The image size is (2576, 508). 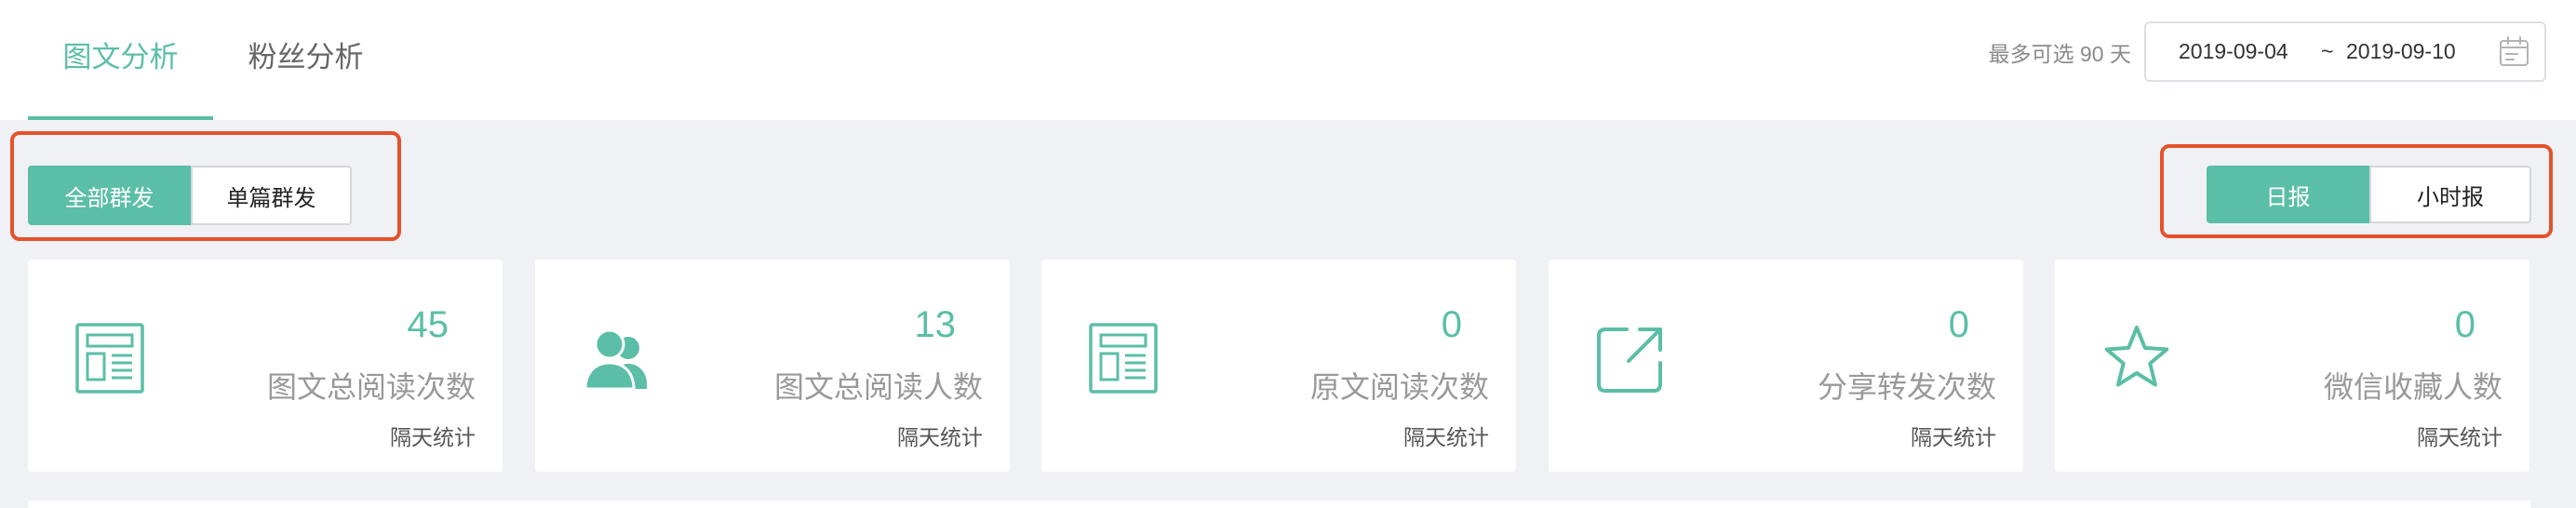 What do you see at coordinates (1630, 358) in the screenshot?
I see `share-icon` at bounding box center [1630, 358].